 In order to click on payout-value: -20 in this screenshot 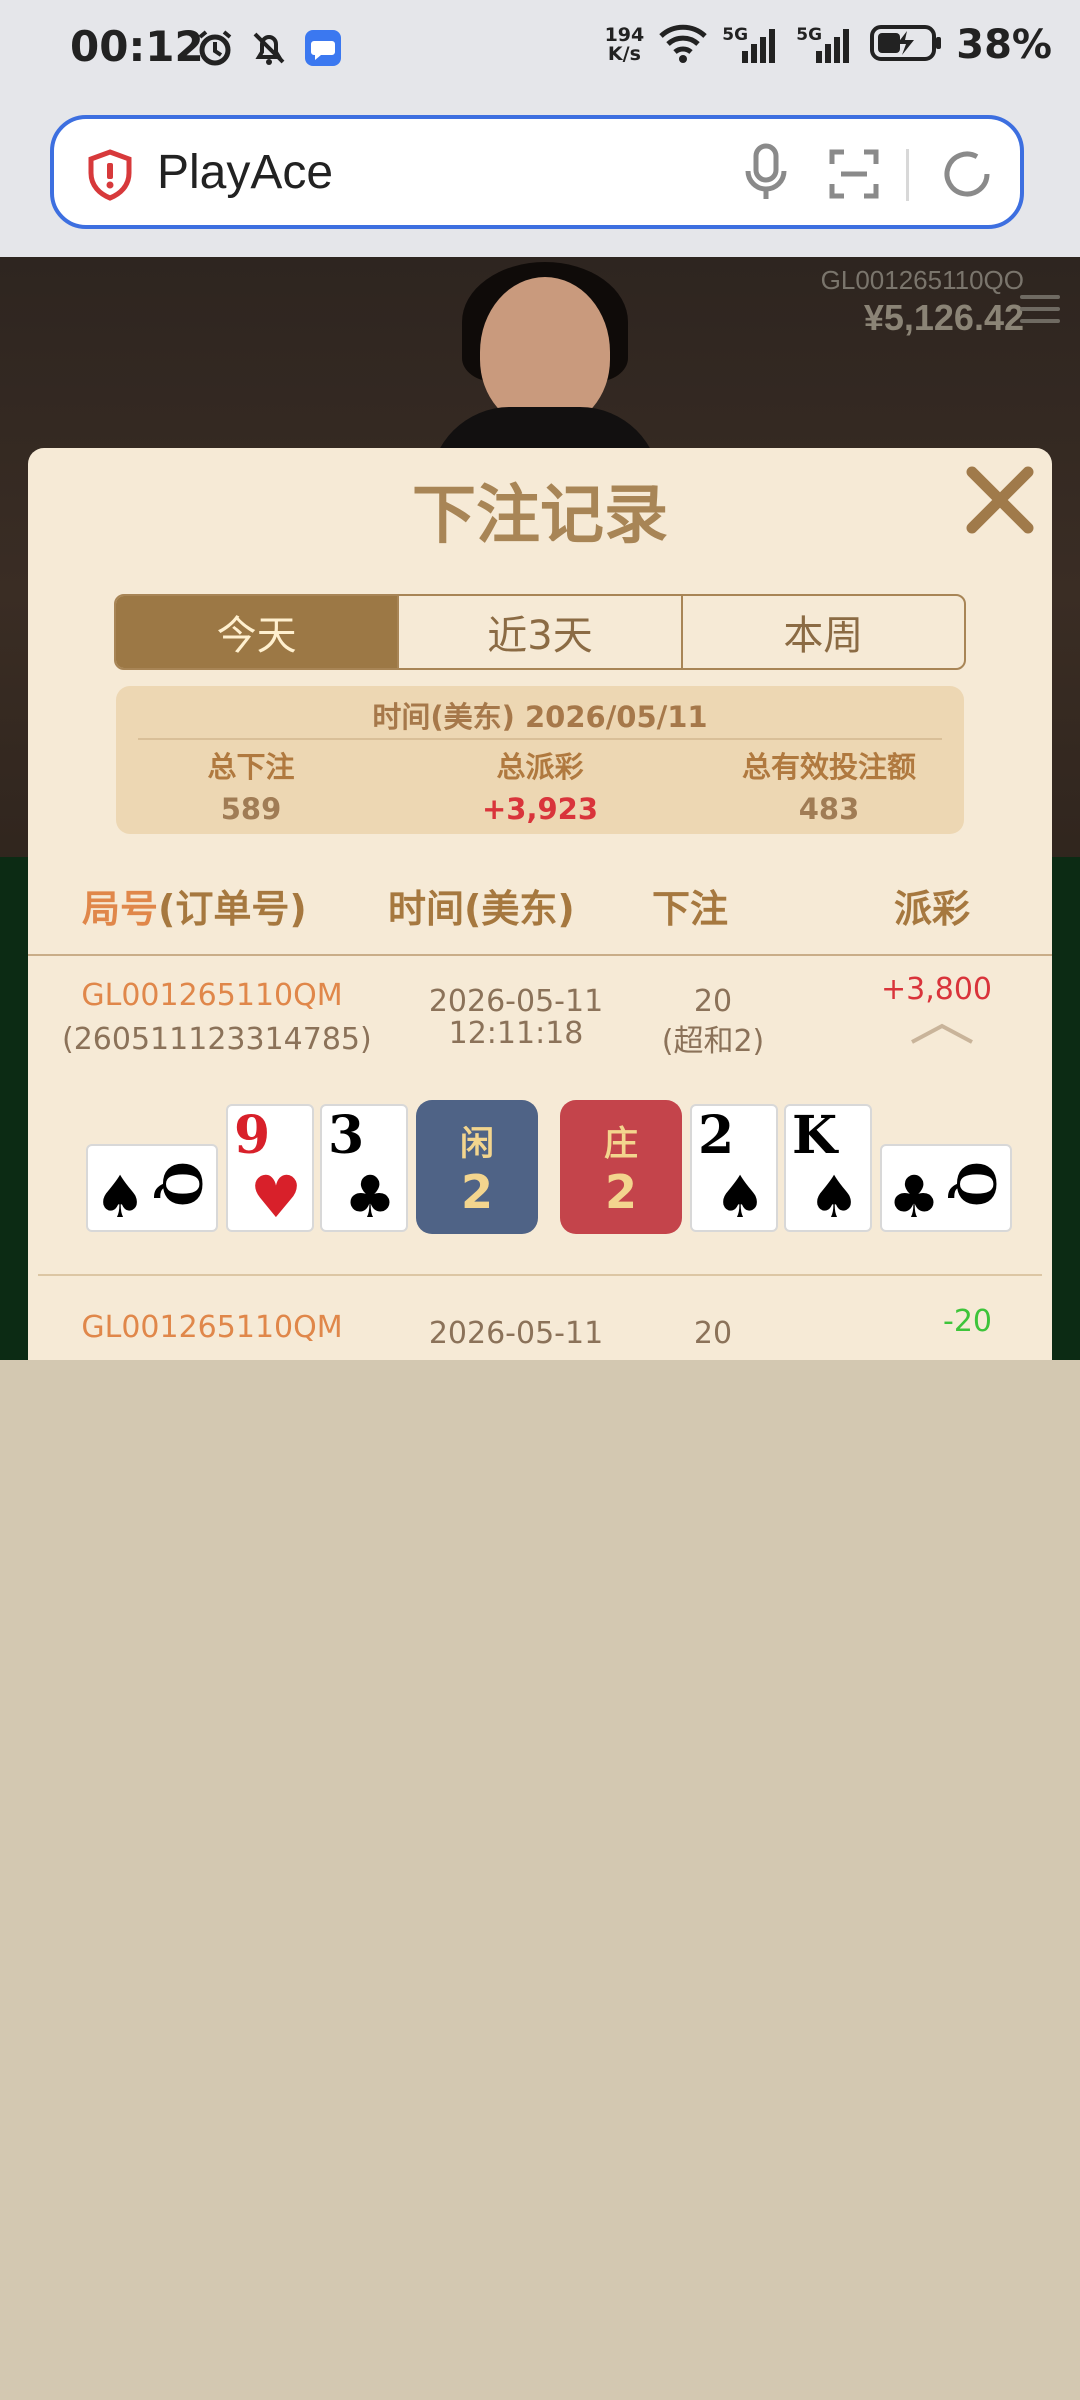, I will do `click(967, 1321)`.